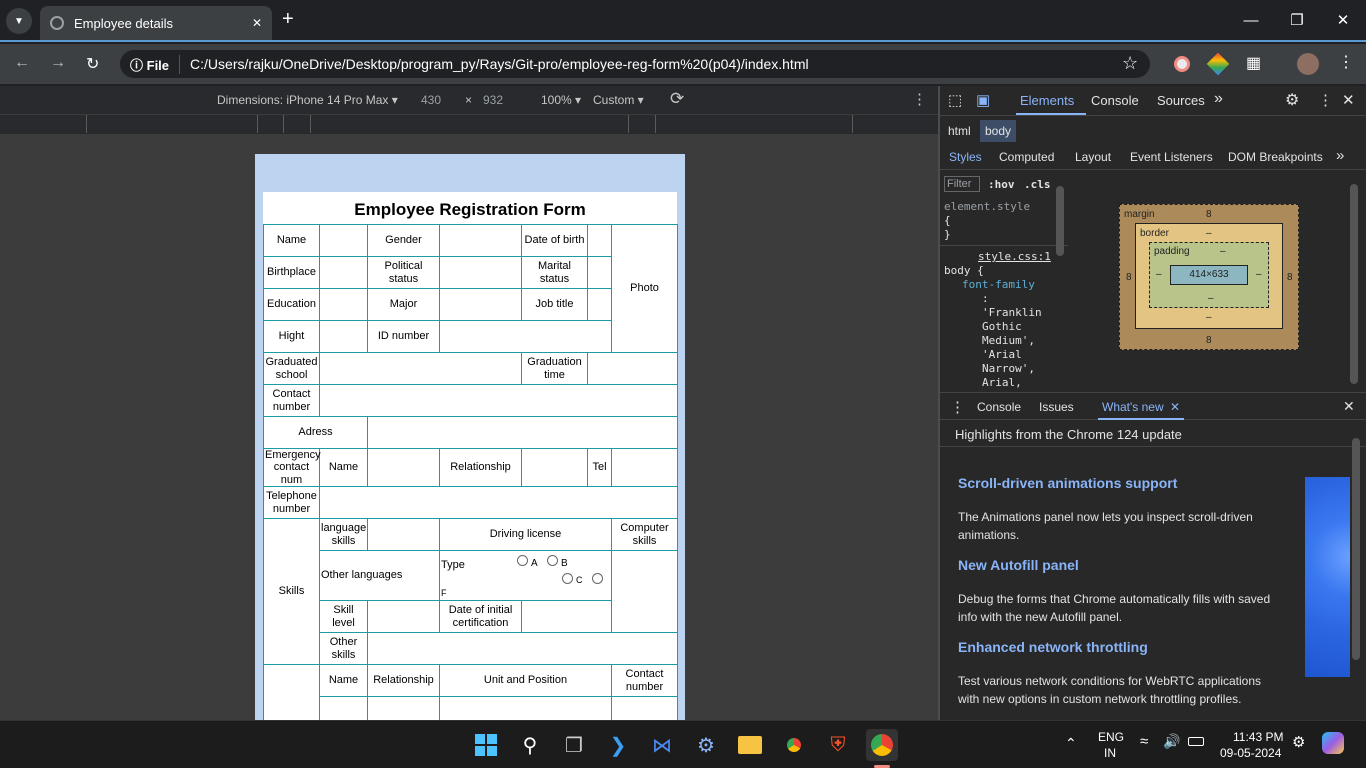  I want to click on drawer-menu-icon: ⋮, so click(957, 407).